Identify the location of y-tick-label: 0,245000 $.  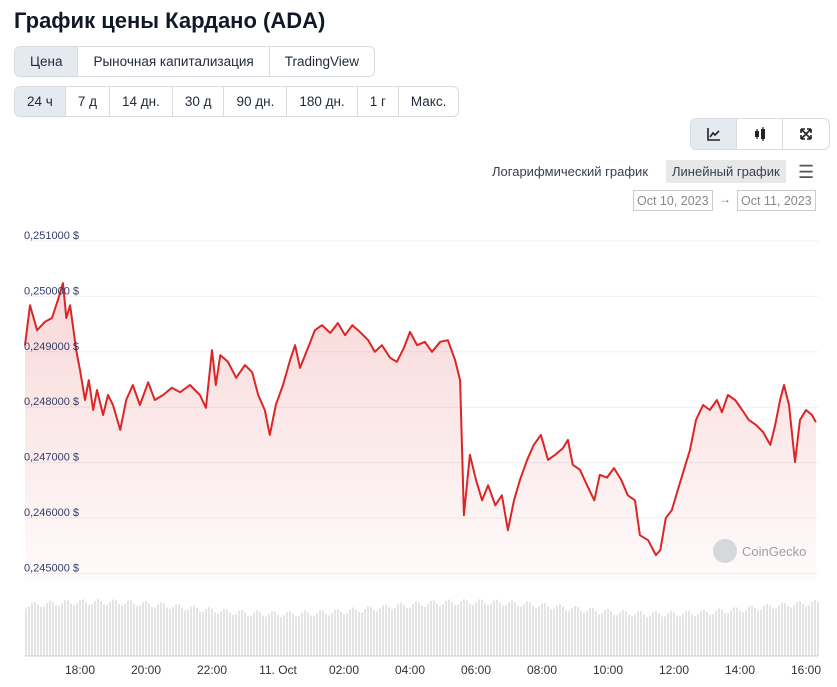
(51, 568).